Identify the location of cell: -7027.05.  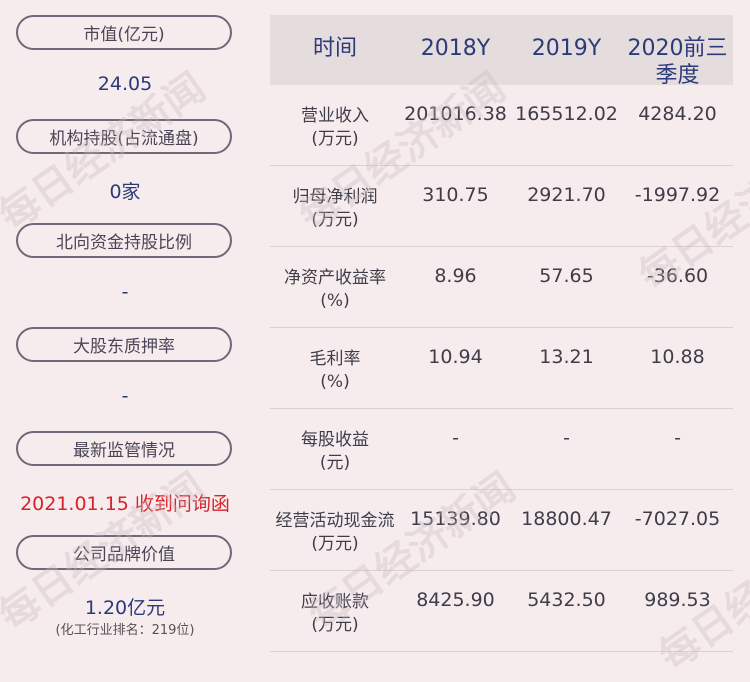
(677, 519).